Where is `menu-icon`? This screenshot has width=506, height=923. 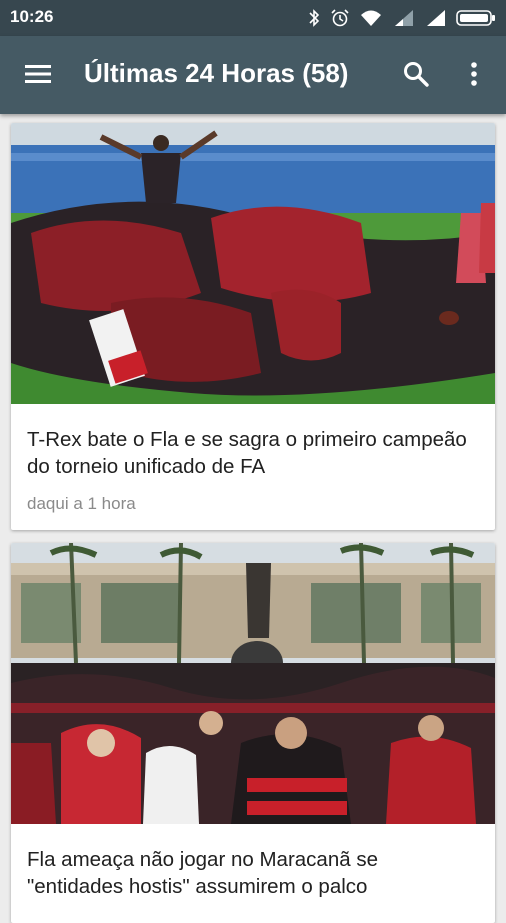
menu-icon is located at coordinates (38, 76).